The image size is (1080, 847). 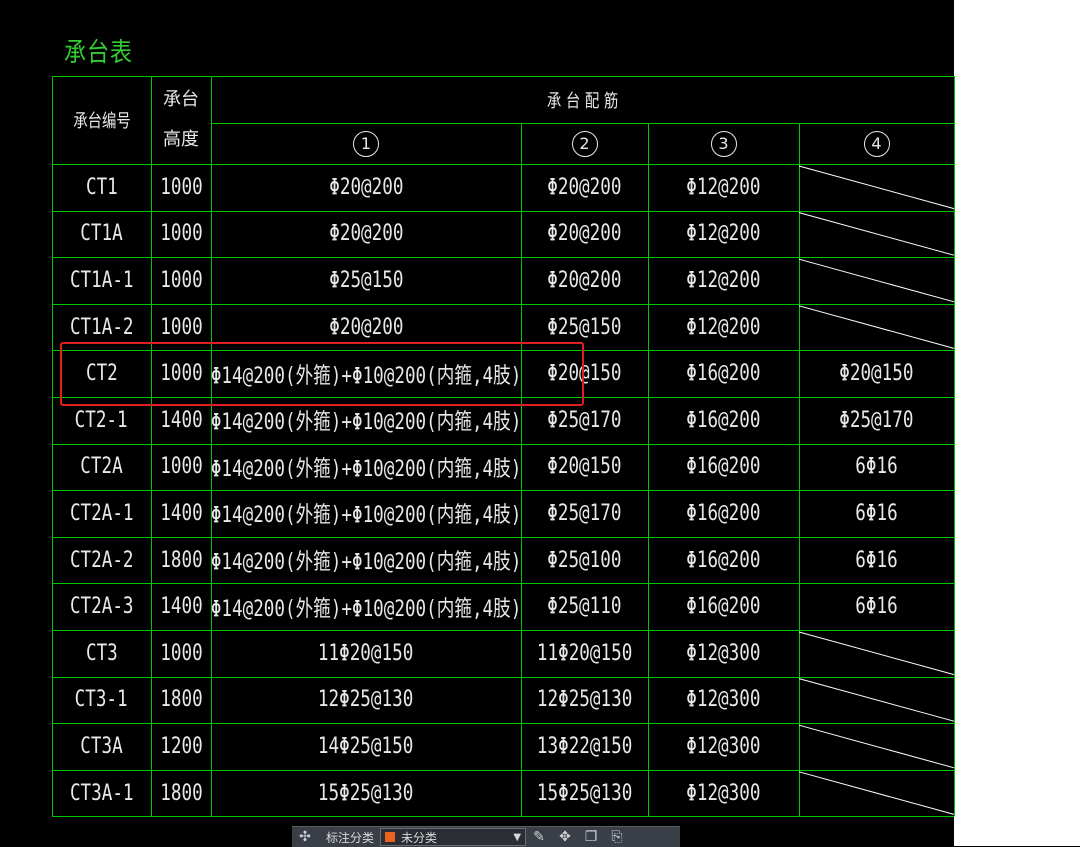 I want to click on row-rebar-2: 13Φ22@150, so click(x=584, y=746).